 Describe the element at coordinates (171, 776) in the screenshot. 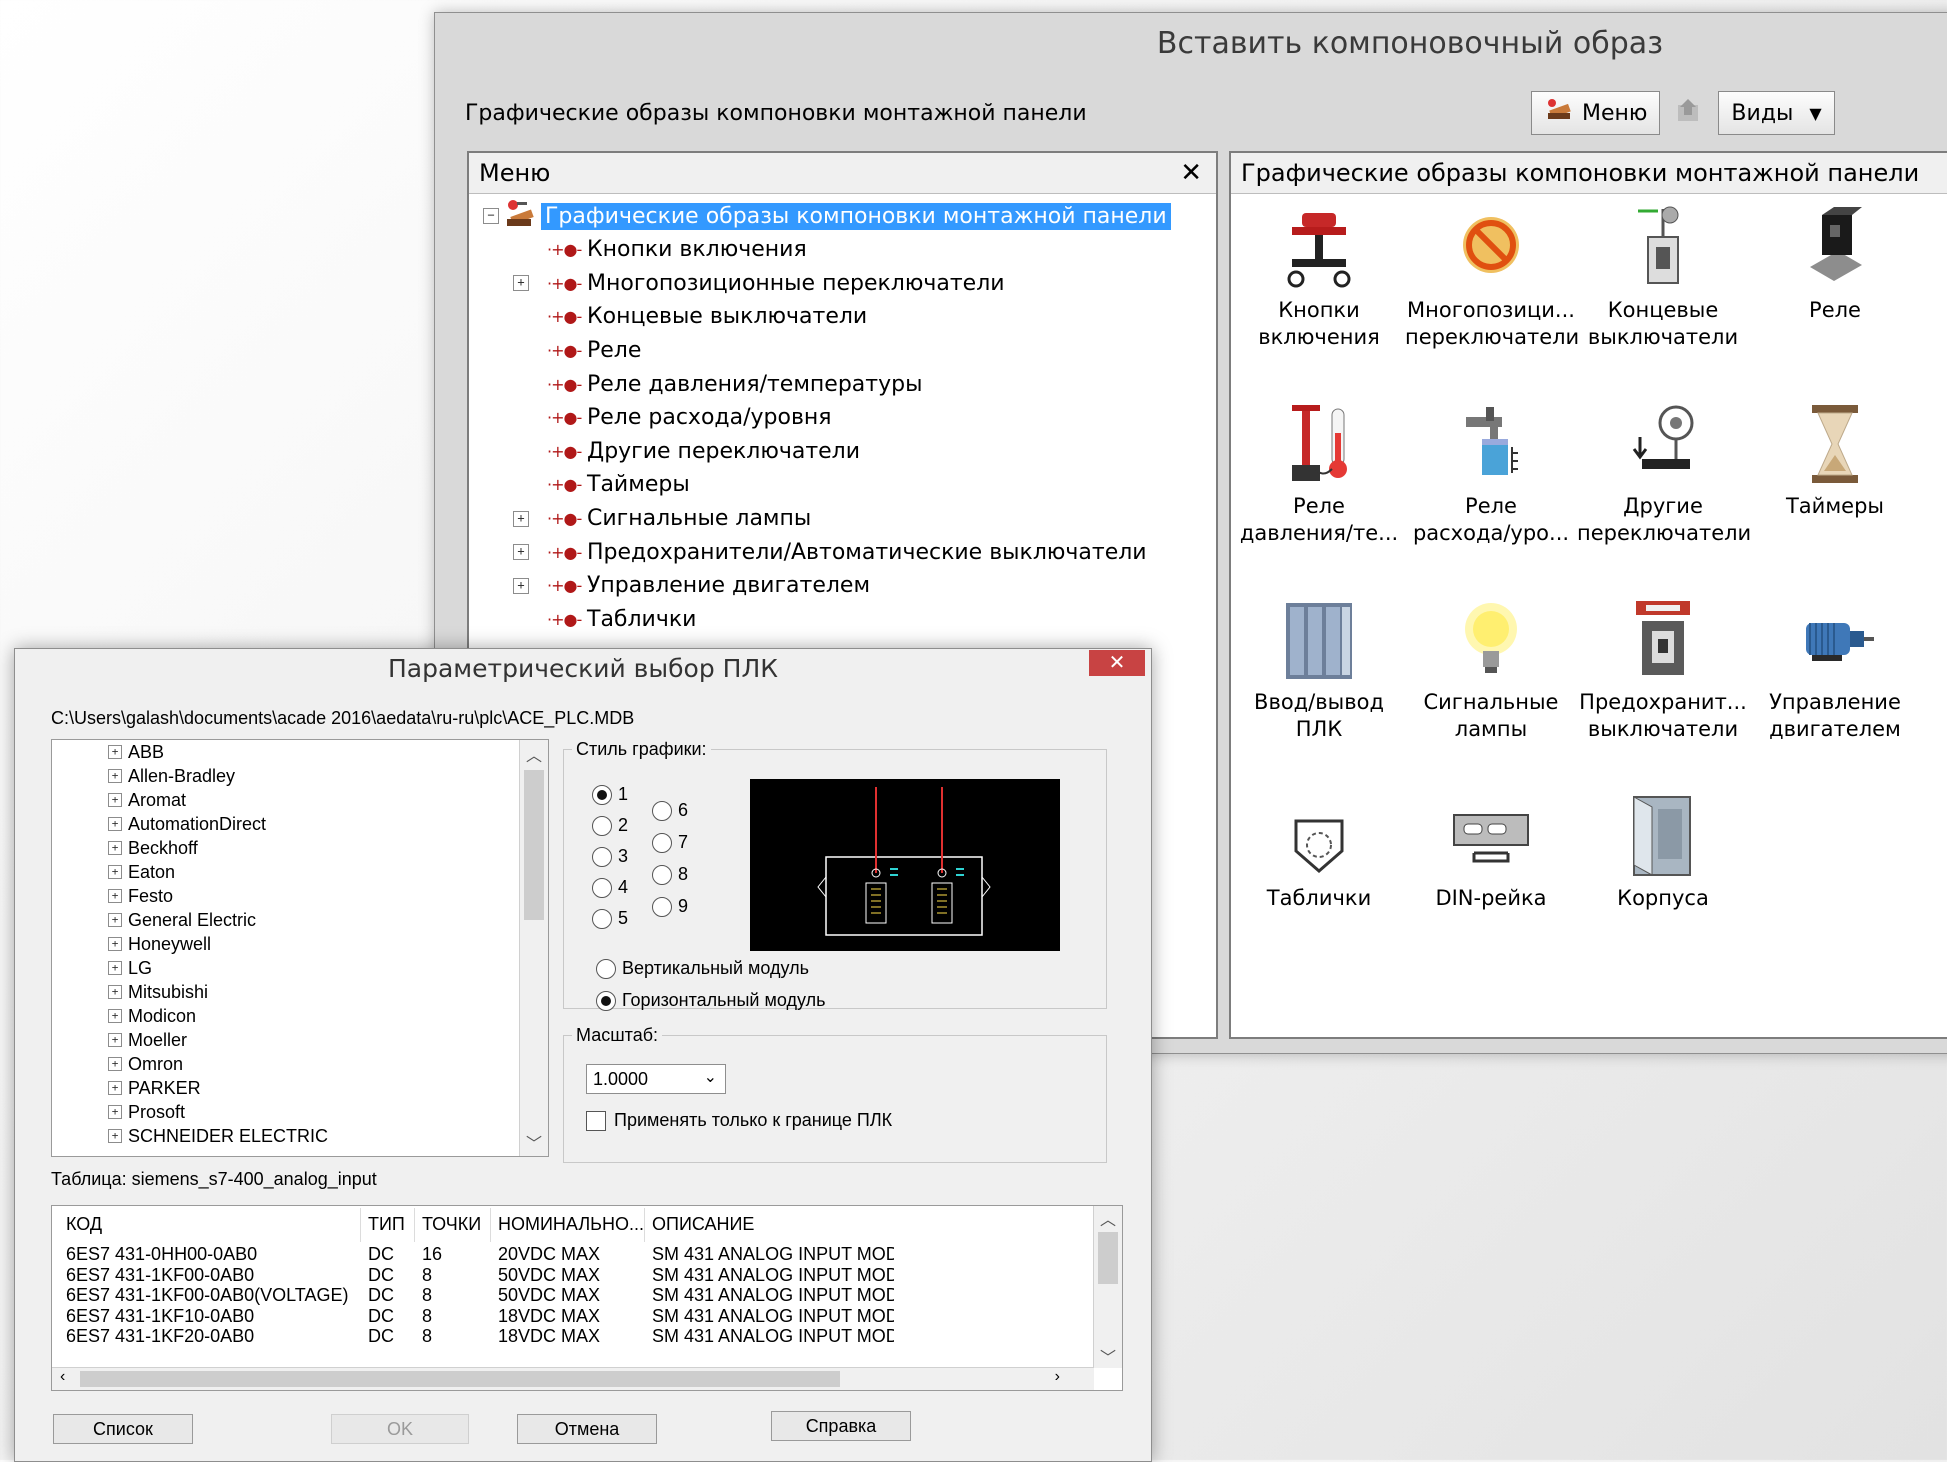

I see `manufacturer-item: + Allen-Bradley` at that location.